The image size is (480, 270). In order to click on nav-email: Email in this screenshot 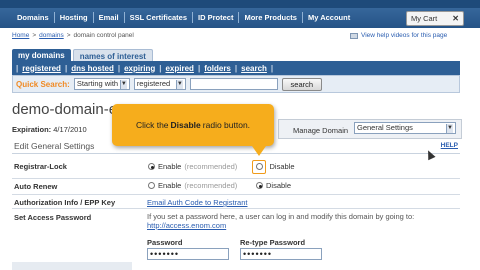, I will do `click(109, 17)`.